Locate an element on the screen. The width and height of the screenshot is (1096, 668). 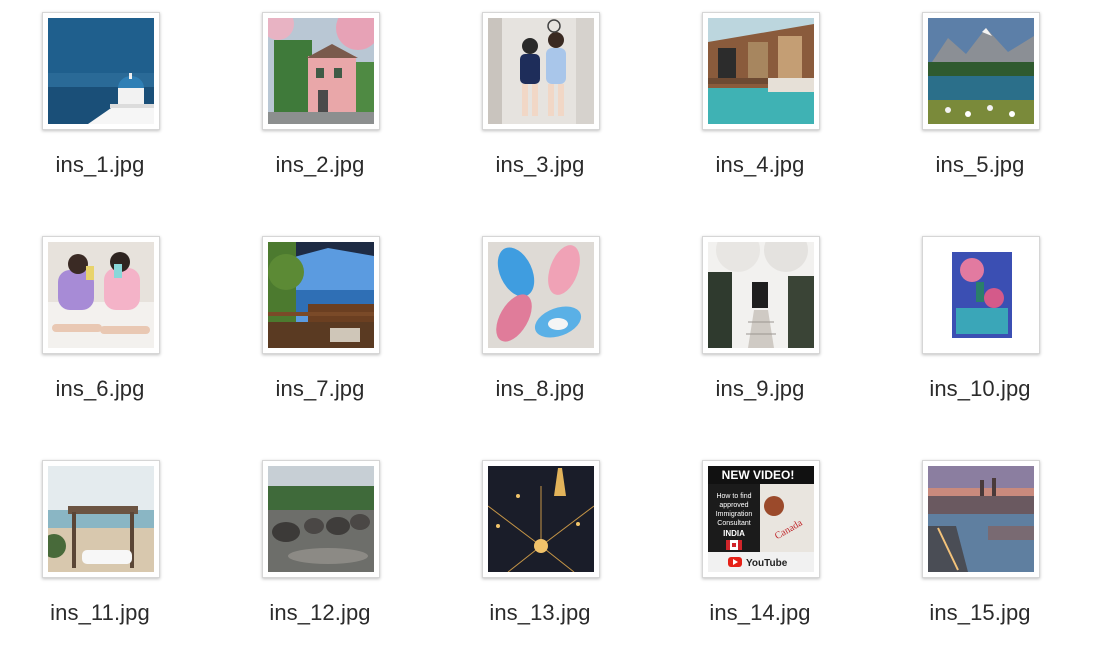
poster-line1: How to find is located at coordinates (733, 496).